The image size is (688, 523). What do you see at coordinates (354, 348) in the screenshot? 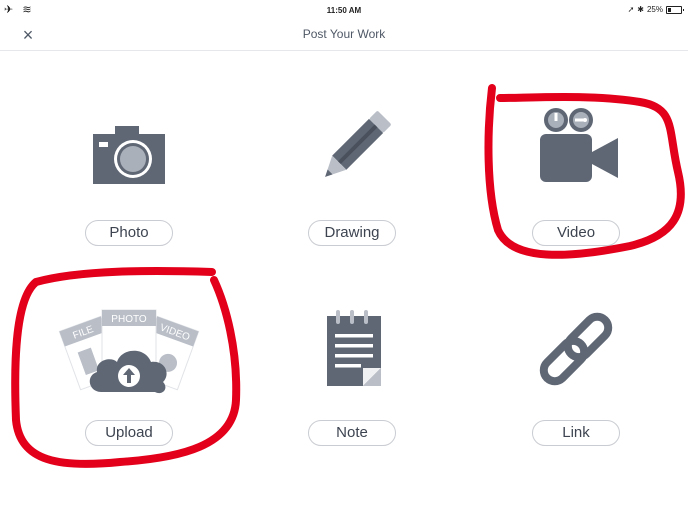
I see `notepad-icon` at bounding box center [354, 348].